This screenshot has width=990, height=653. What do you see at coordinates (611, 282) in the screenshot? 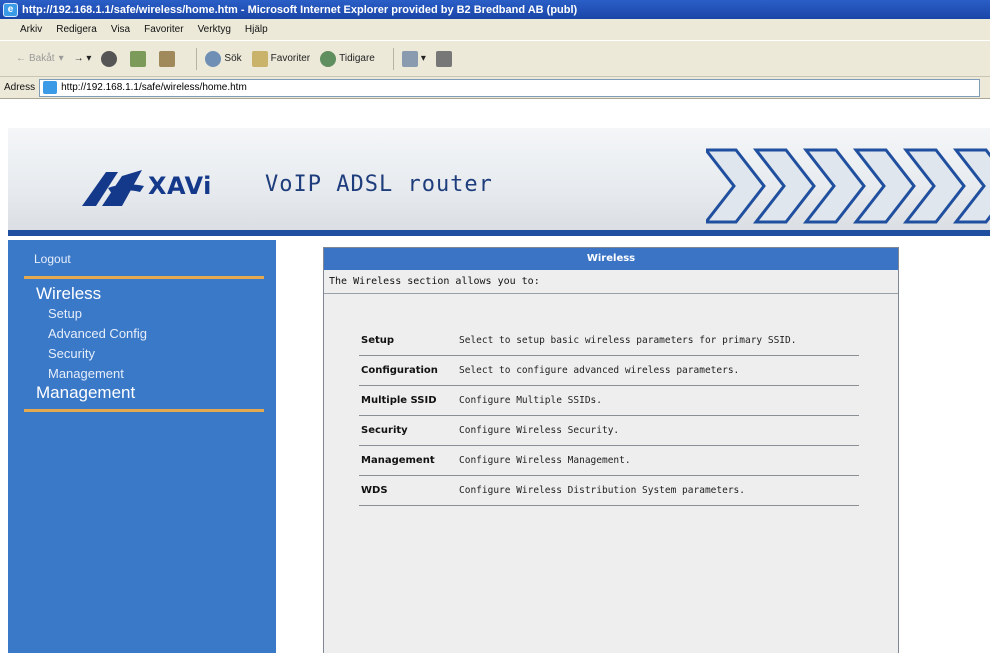
I see `panel-intro: The Wireless section allows you to:` at bounding box center [611, 282].